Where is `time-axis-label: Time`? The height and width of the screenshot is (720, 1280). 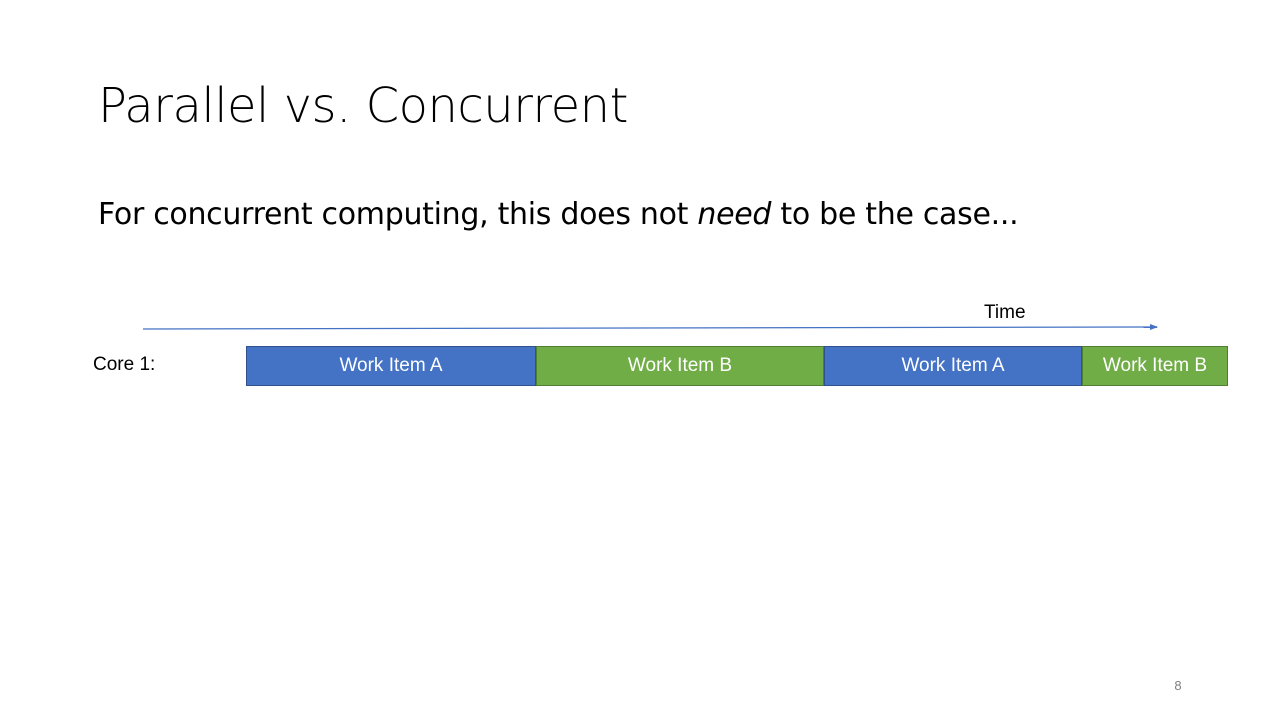 time-axis-label: Time is located at coordinates (1005, 312).